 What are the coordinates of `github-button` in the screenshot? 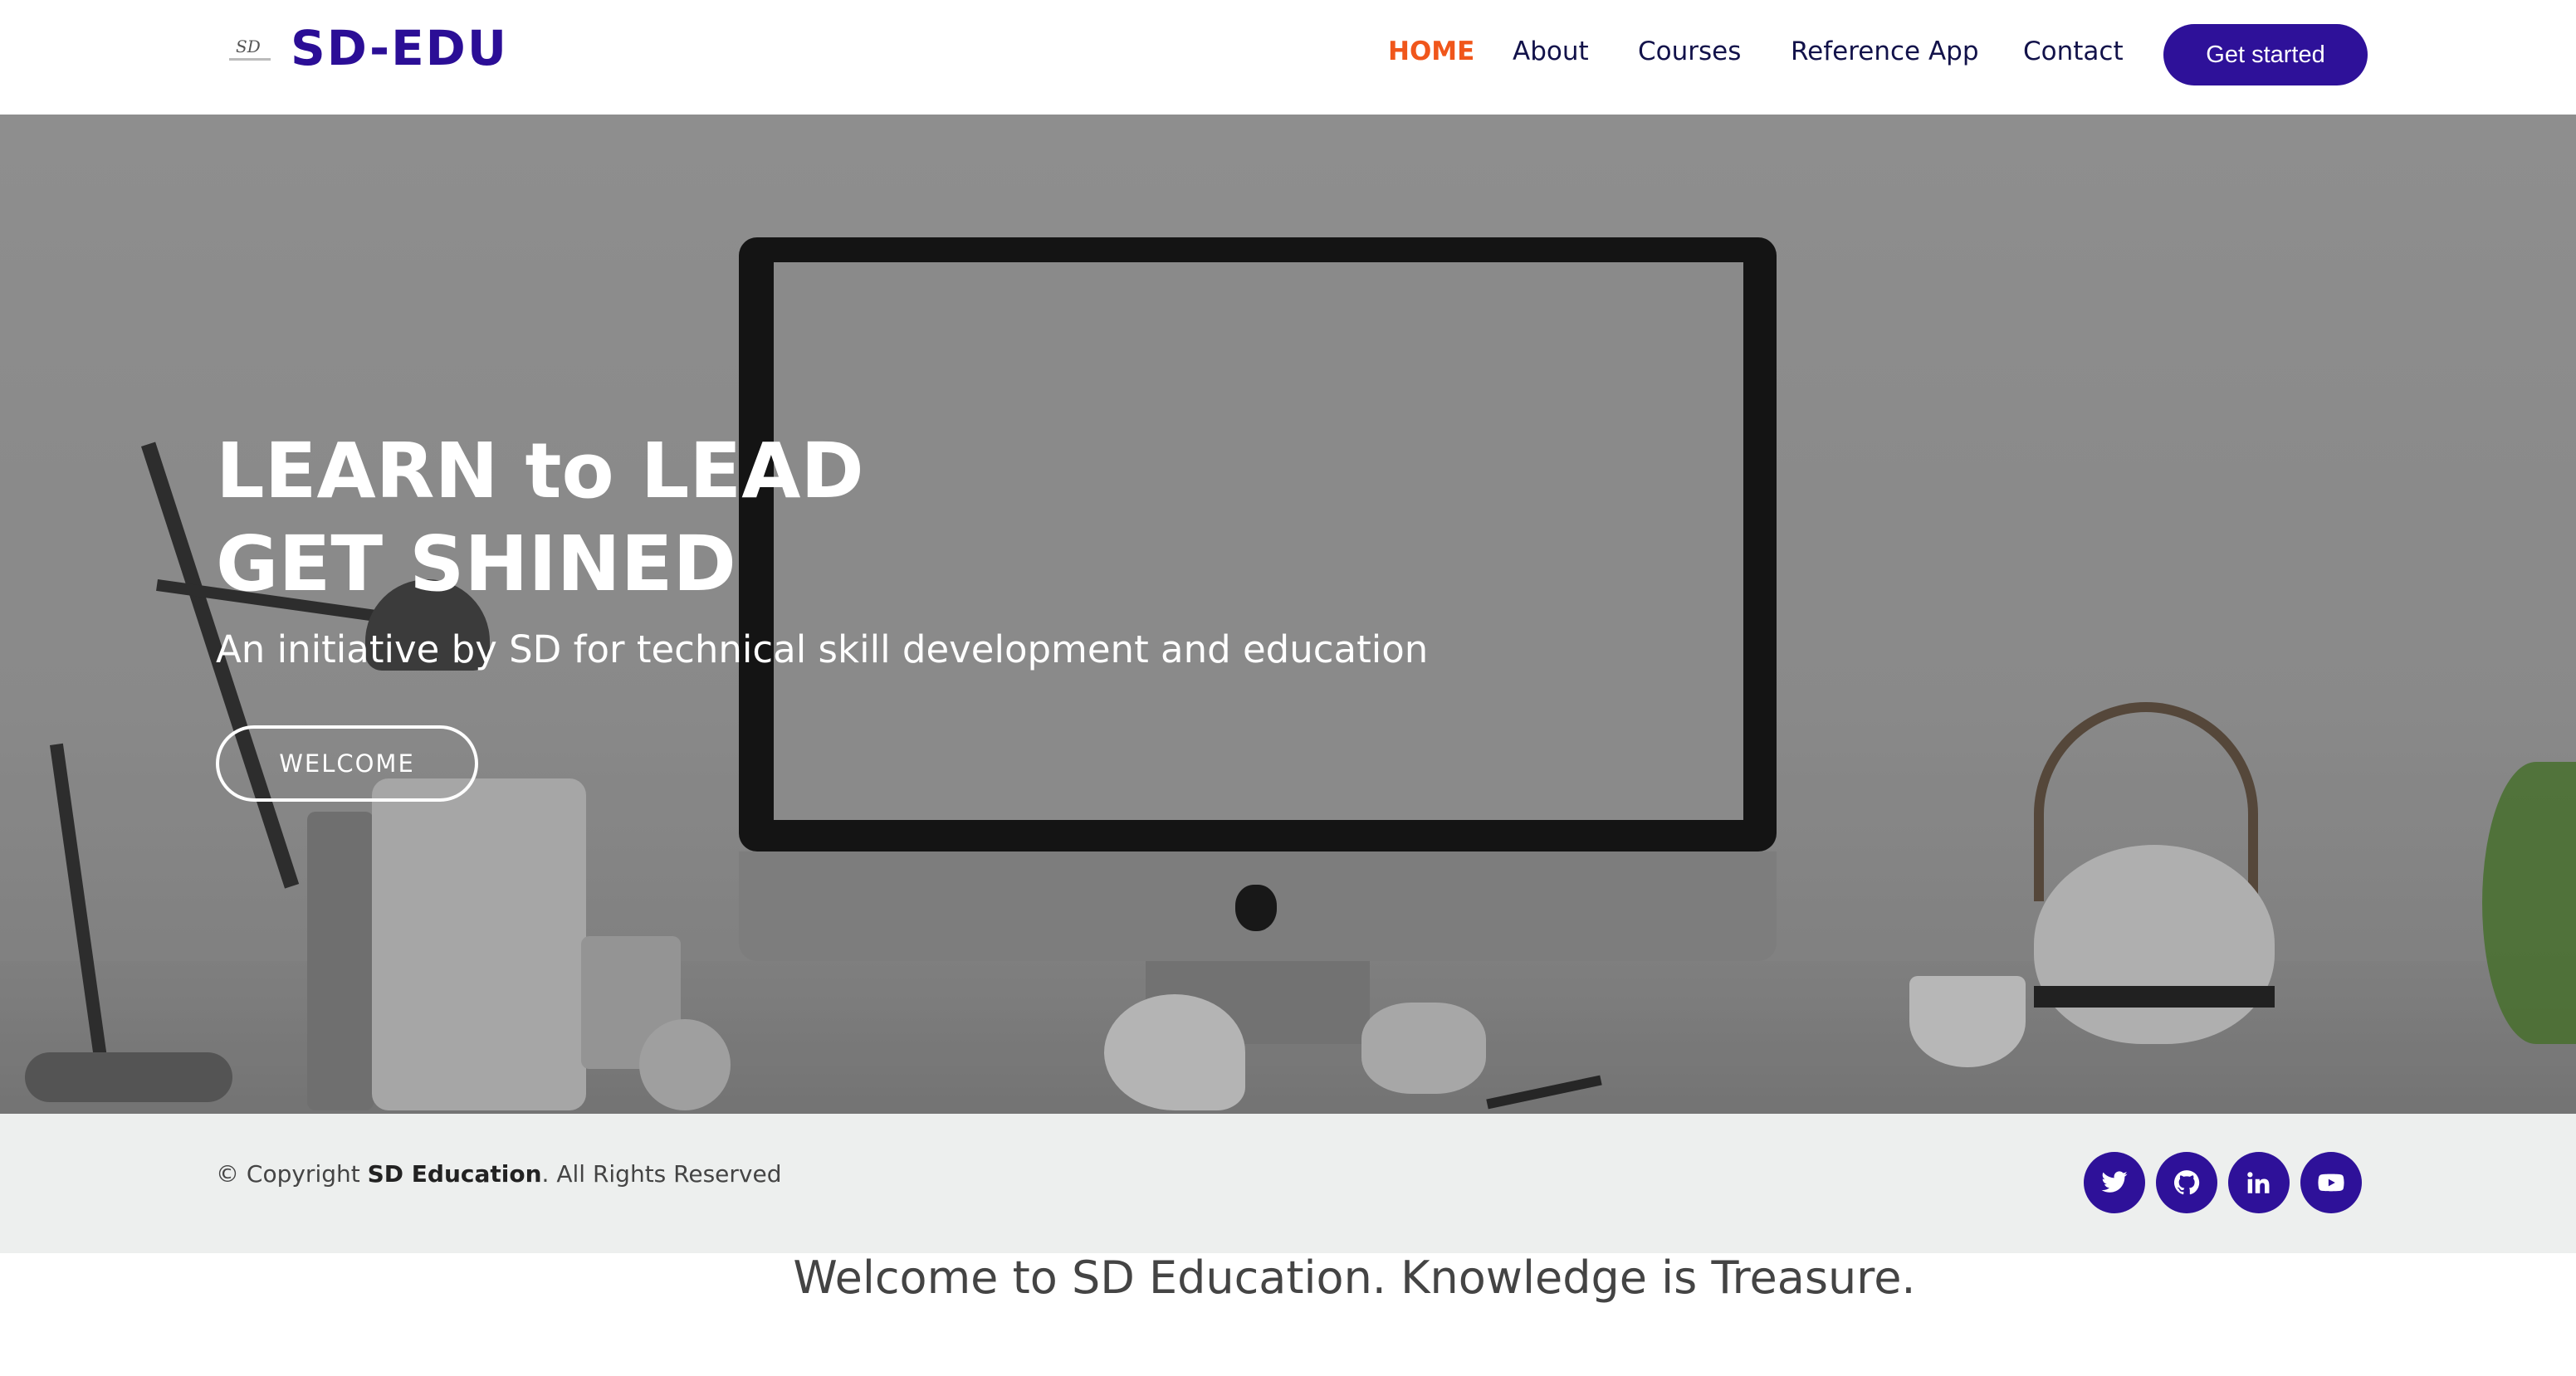 It's located at (2186, 1182).